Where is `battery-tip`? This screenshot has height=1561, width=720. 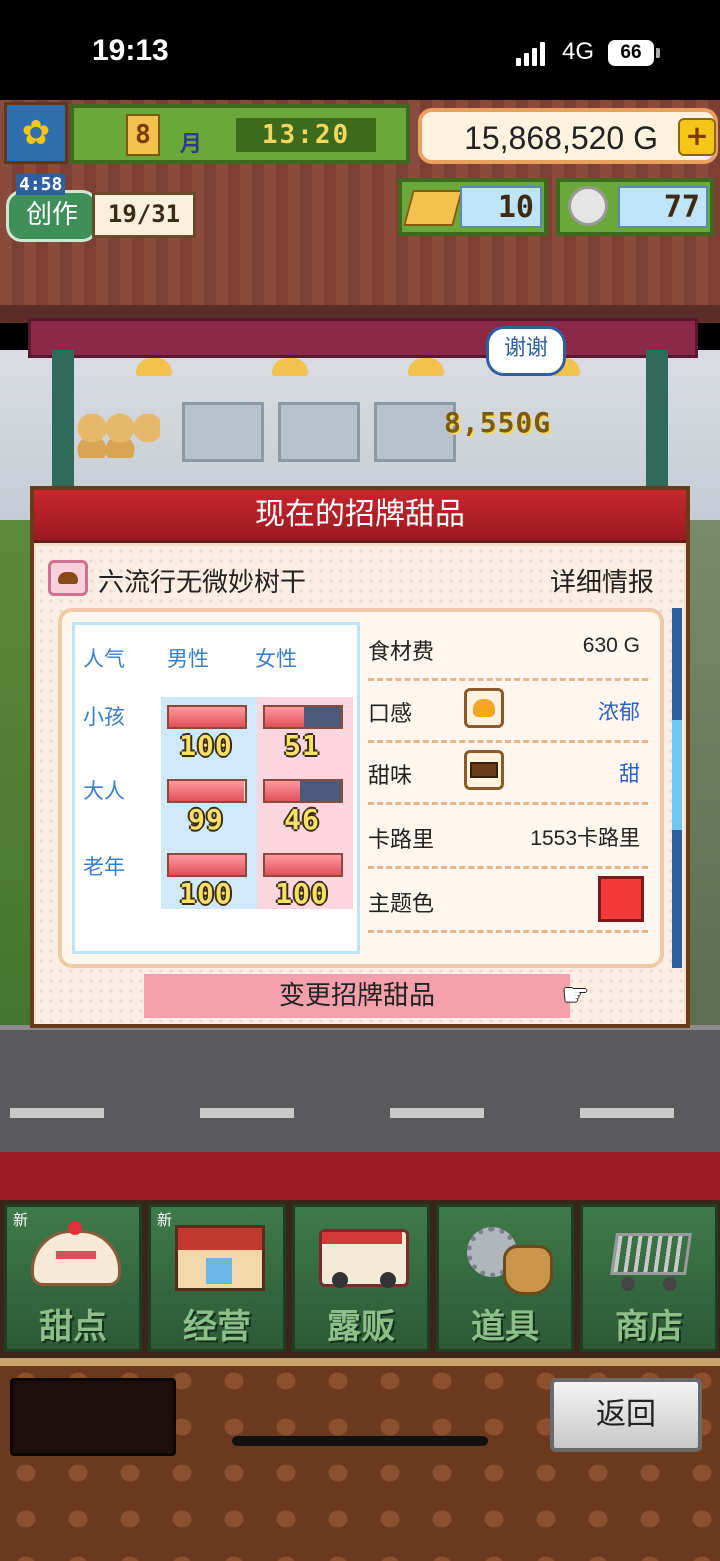
battery-tip is located at coordinates (658, 53).